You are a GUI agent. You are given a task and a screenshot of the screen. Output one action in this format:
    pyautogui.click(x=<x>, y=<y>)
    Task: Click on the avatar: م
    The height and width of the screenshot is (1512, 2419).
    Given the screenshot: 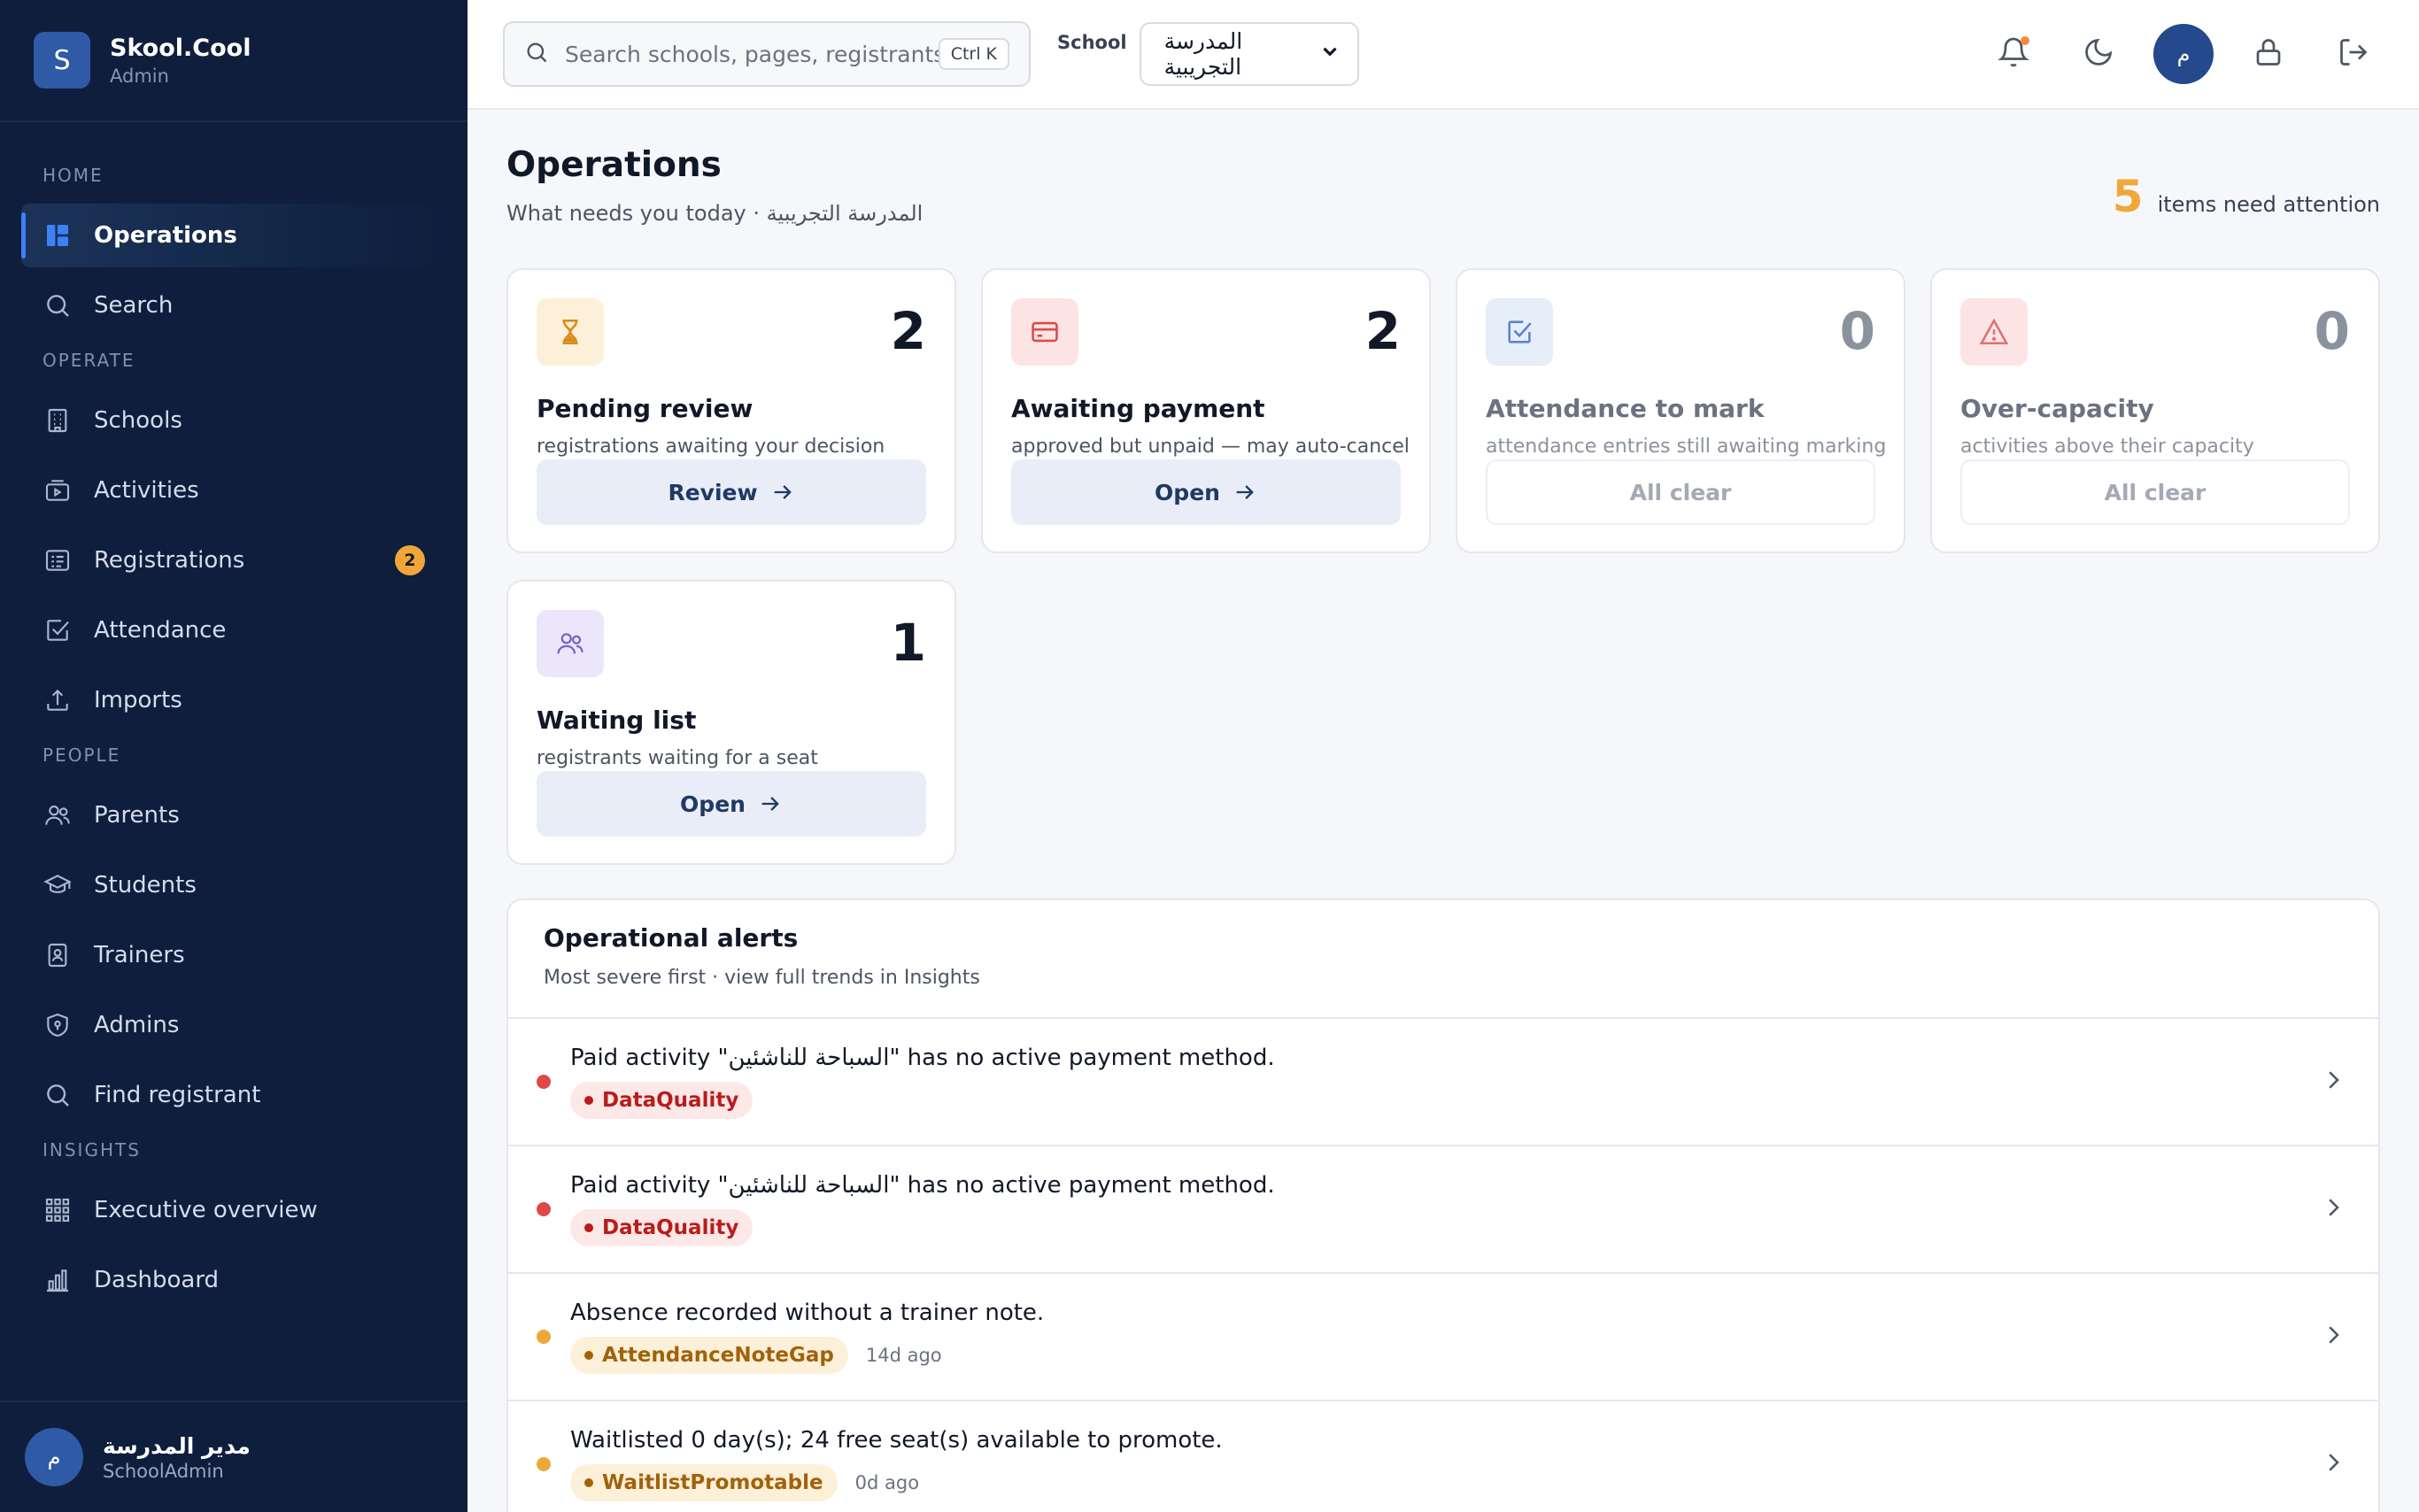 What is the action you would take?
    pyautogui.click(x=54, y=1457)
    